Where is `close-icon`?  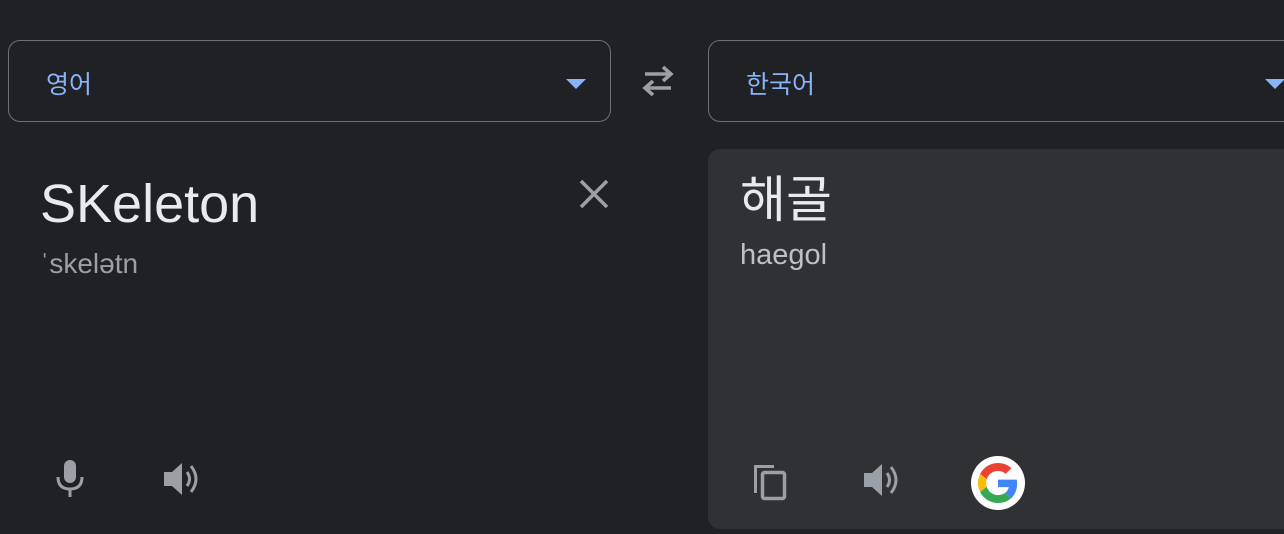
close-icon is located at coordinates (594, 194).